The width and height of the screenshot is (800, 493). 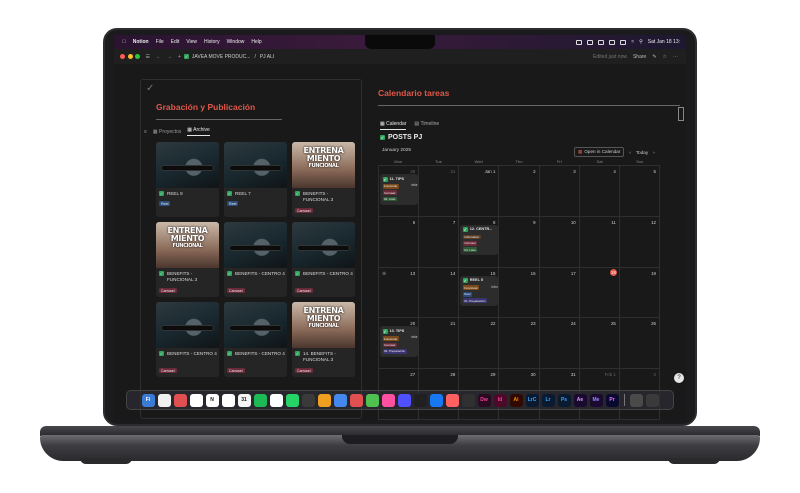 What do you see at coordinates (599, 293) in the screenshot?
I see `calendar-day: 18` at bounding box center [599, 293].